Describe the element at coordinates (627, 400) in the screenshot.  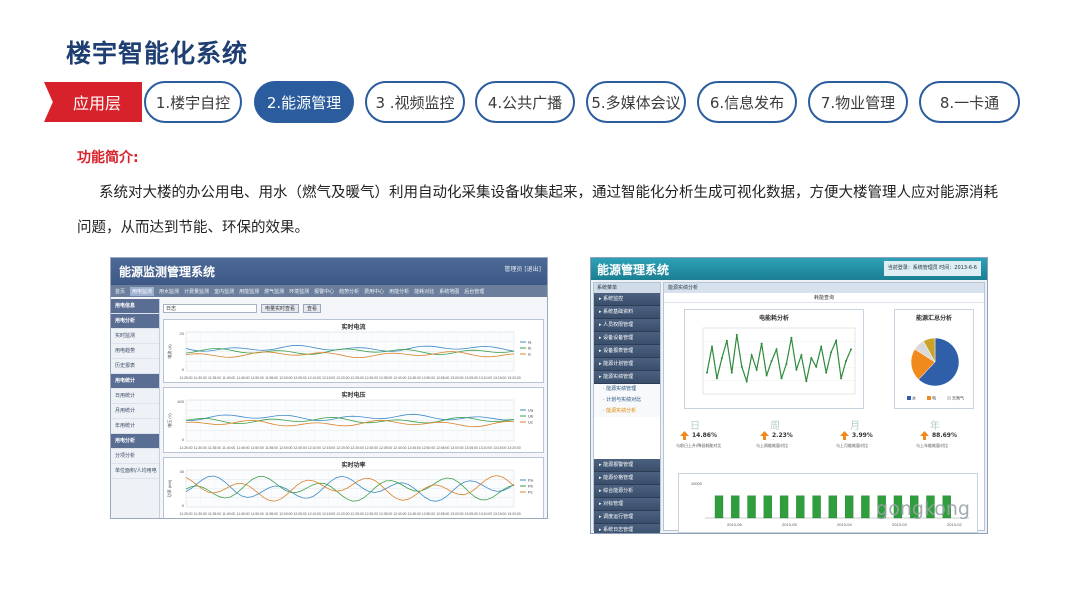
I see `submenu-item: · 计划与实绩对比` at that location.